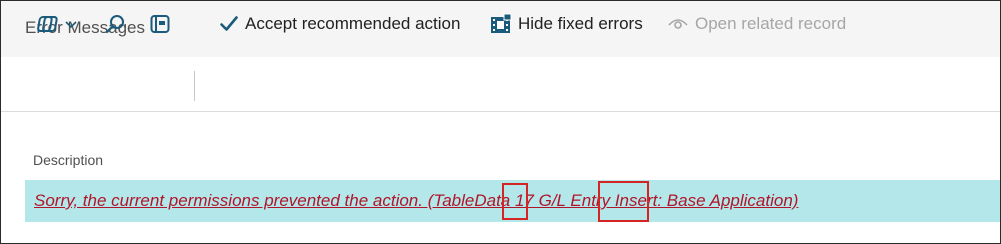 This screenshot has width=1001, height=244. I want to click on search-icon, so click(115, 24).